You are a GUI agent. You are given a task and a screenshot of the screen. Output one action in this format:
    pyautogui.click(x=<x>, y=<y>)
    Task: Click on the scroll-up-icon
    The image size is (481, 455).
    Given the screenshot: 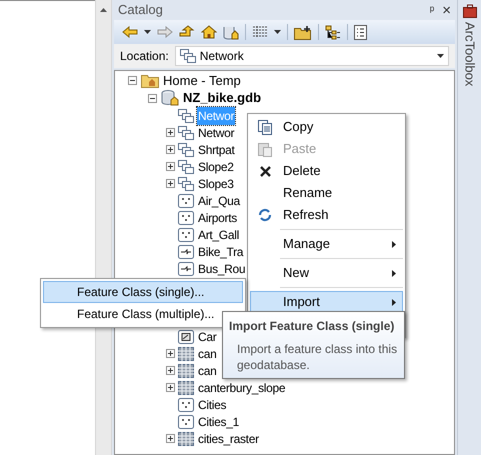 What is the action you would take?
    pyautogui.click(x=103, y=10)
    